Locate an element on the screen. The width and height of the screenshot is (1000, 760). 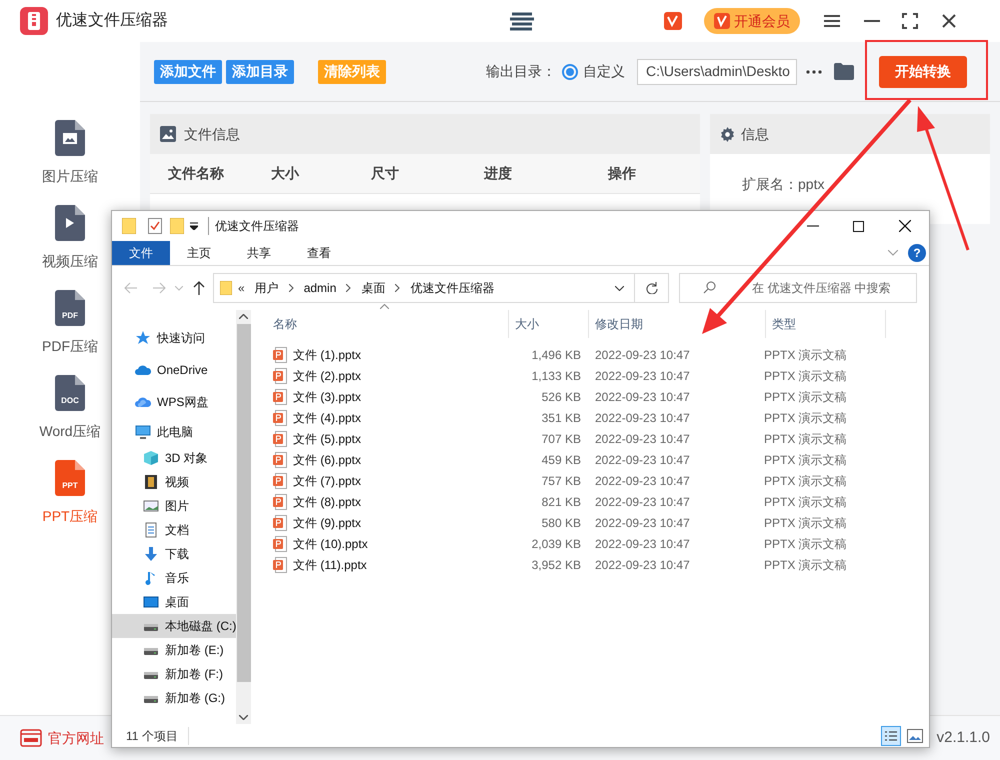
file-name: 文件 (6).pptx is located at coordinates (327, 459).